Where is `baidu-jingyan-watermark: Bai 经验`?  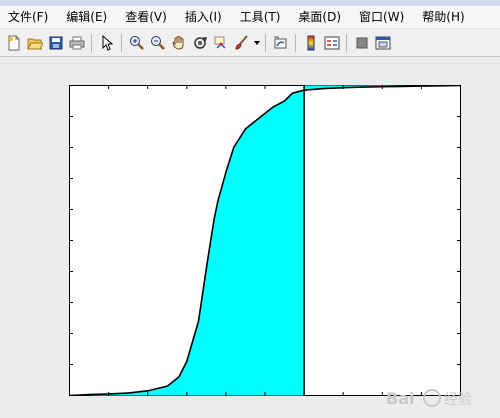
baidu-jingyan-watermark: Bai 经验 is located at coordinates (429, 398).